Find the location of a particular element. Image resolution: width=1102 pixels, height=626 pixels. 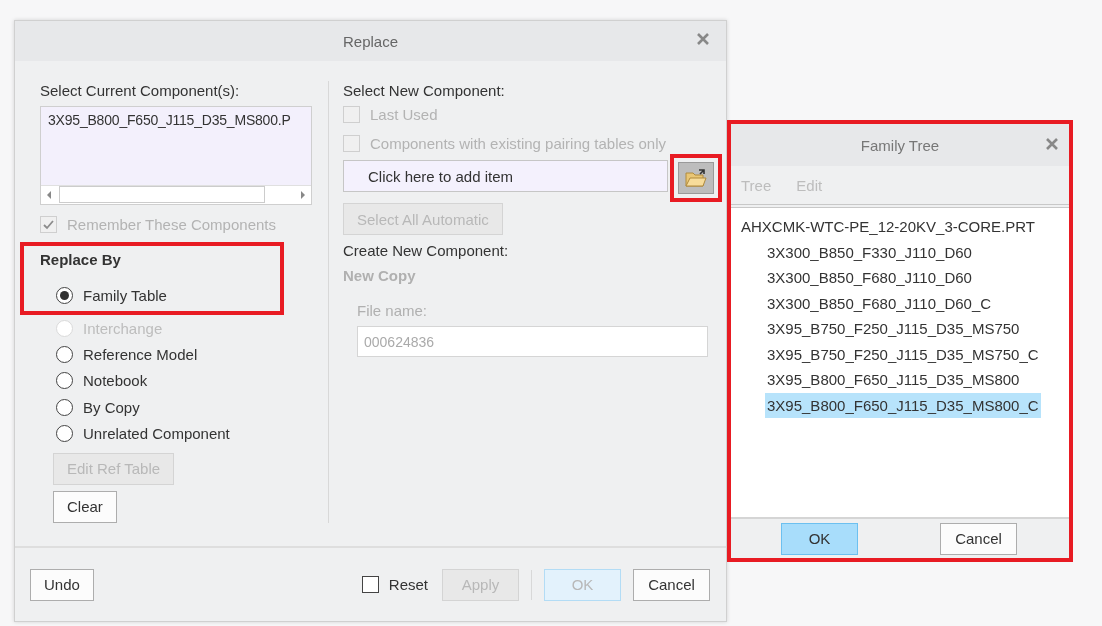

checkbox is located at coordinates (370, 584).